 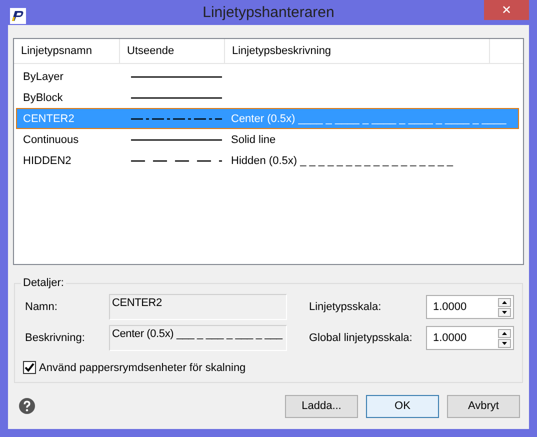 What do you see at coordinates (253, 140) in the screenshot?
I see `table-cell-text: Solid line` at bounding box center [253, 140].